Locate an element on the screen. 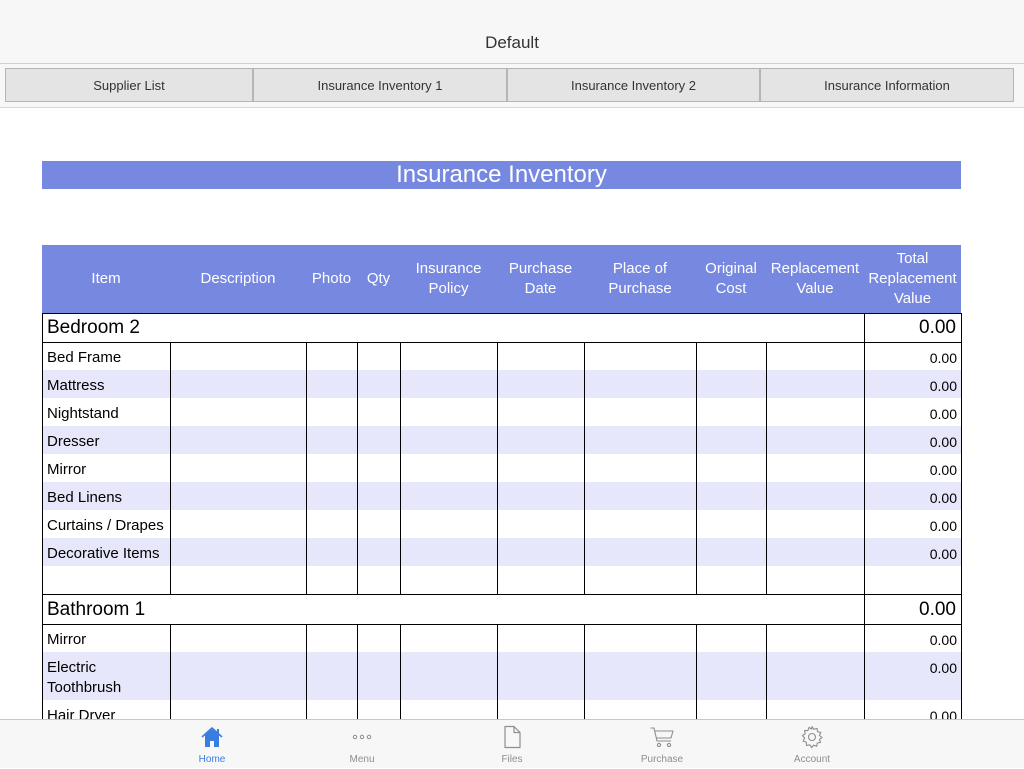  column-header-total-replacement-value: Total Replacement Value is located at coordinates (912, 278).